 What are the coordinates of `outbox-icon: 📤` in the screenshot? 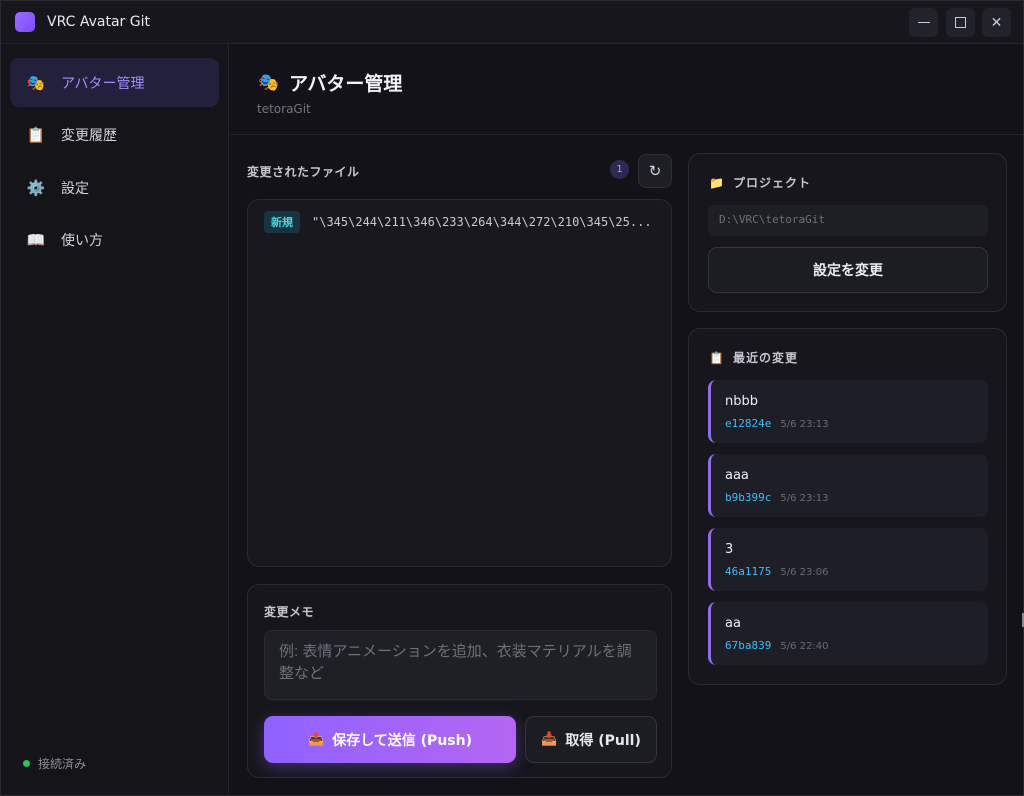 It's located at (316, 739).